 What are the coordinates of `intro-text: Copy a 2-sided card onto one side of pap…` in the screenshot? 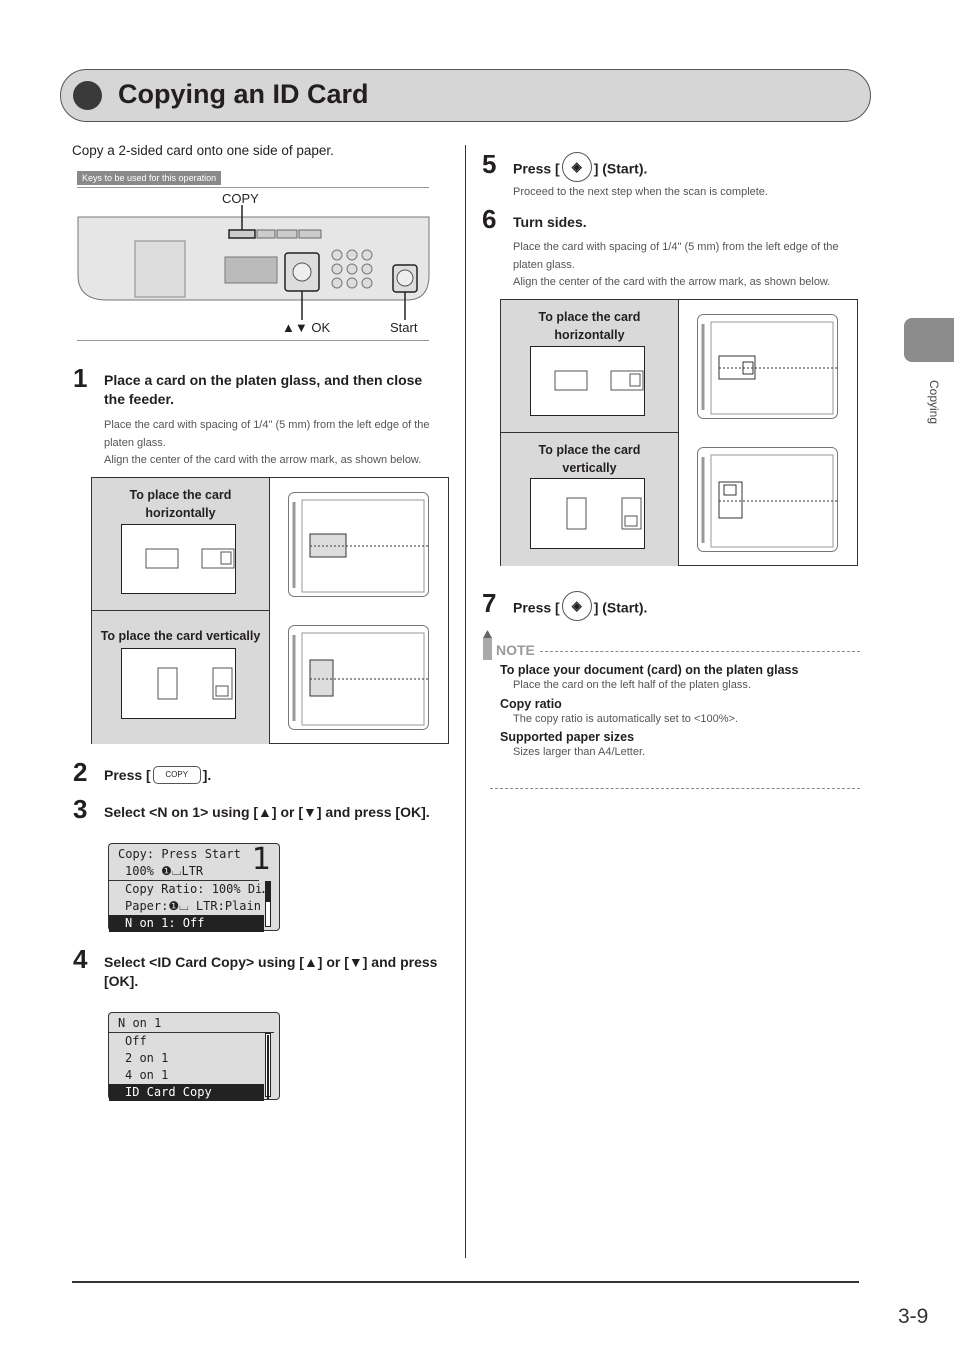 It's located at (203, 150).